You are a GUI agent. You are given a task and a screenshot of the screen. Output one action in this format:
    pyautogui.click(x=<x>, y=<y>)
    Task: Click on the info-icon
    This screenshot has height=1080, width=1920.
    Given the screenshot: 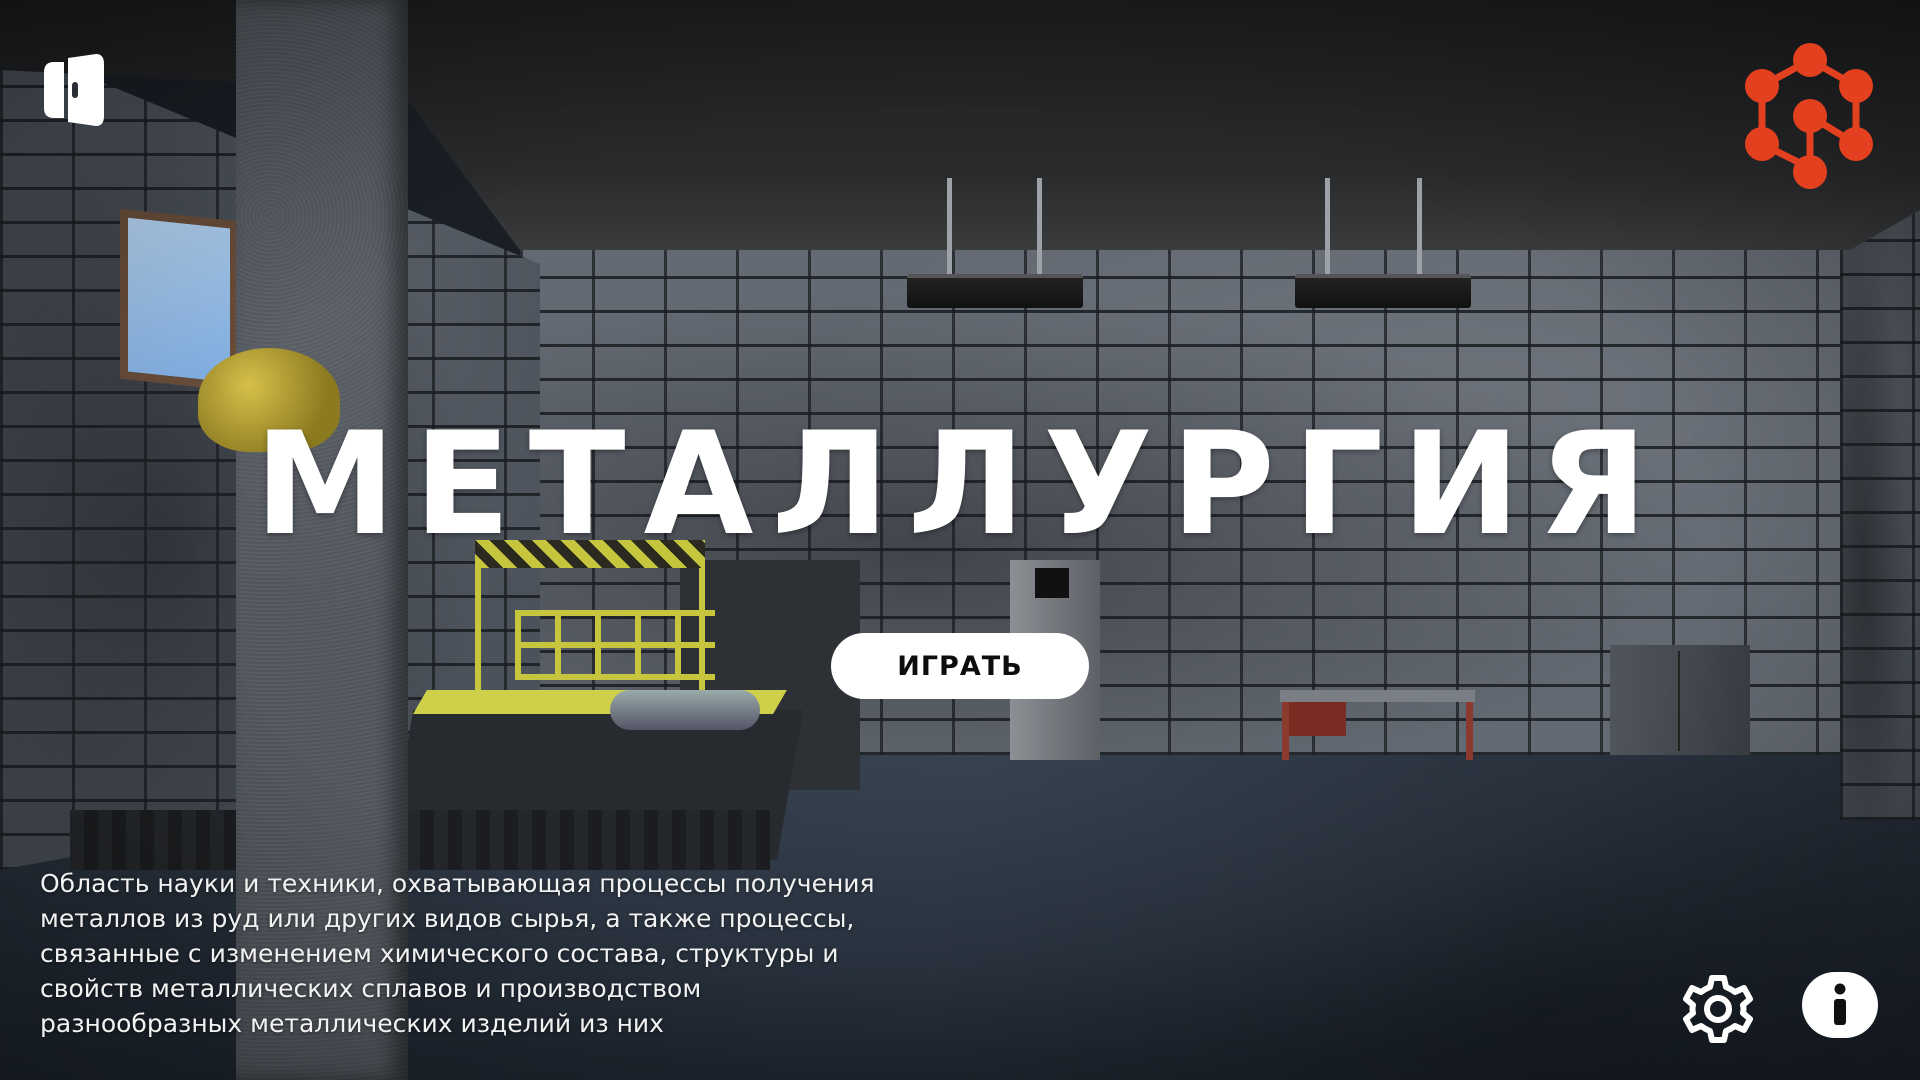 What is the action you would take?
    pyautogui.click(x=1840, y=1004)
    